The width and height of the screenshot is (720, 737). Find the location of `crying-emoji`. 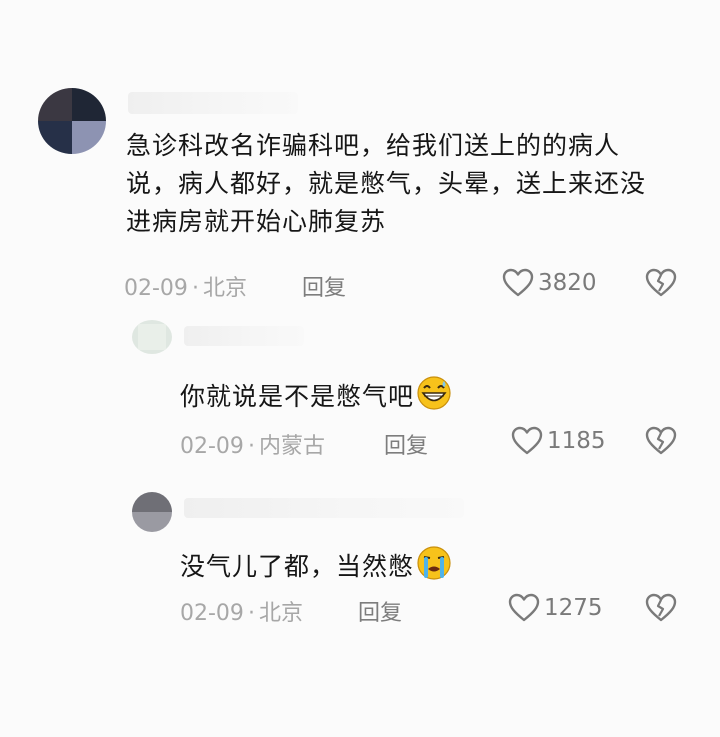

crying-emoji is located at coordinates (434, 563).